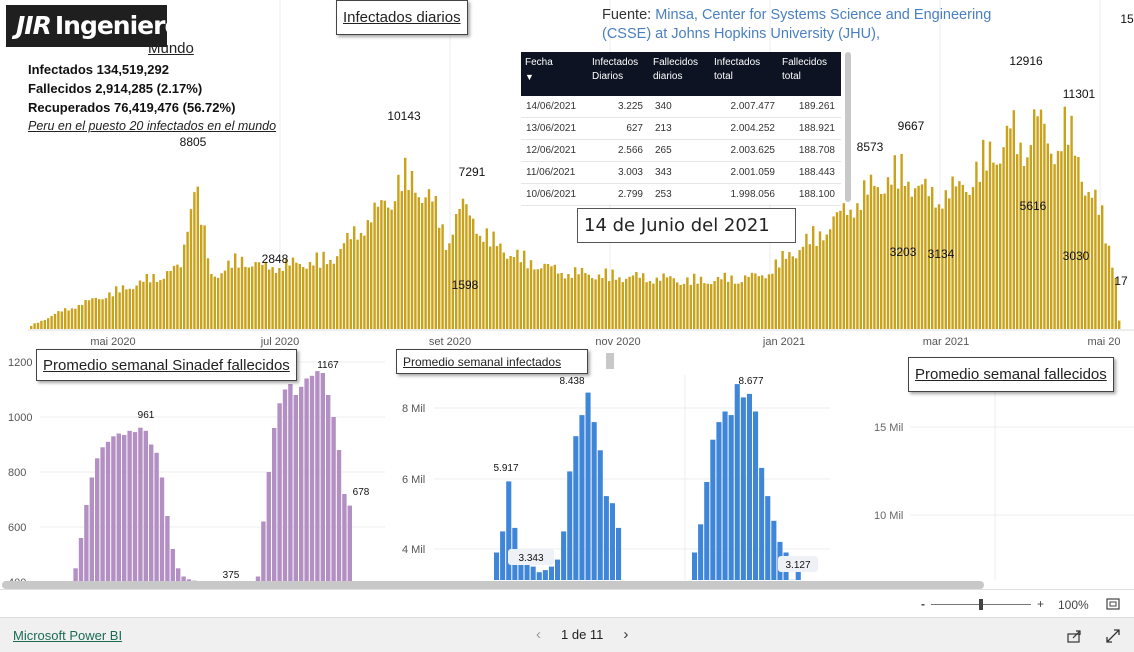  I want to click on col-header-infectados-diarios: Infectados Diarios, so click(618, 74).